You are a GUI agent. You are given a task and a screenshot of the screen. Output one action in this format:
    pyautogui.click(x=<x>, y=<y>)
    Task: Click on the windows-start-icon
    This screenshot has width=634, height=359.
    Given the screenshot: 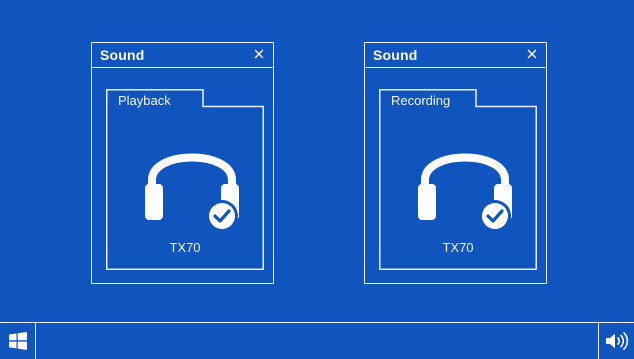 What is the action you would take?
    pyautogui.click(x=18, y=341)
    